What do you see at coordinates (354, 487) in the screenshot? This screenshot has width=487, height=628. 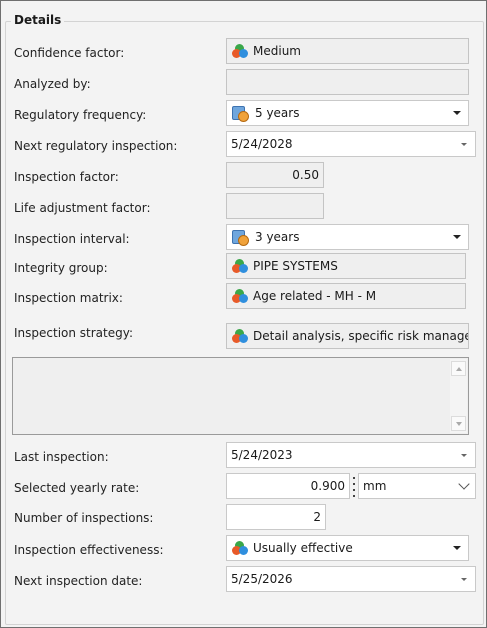 I see `rate-spin-handle` at bounding box center [354, 487].